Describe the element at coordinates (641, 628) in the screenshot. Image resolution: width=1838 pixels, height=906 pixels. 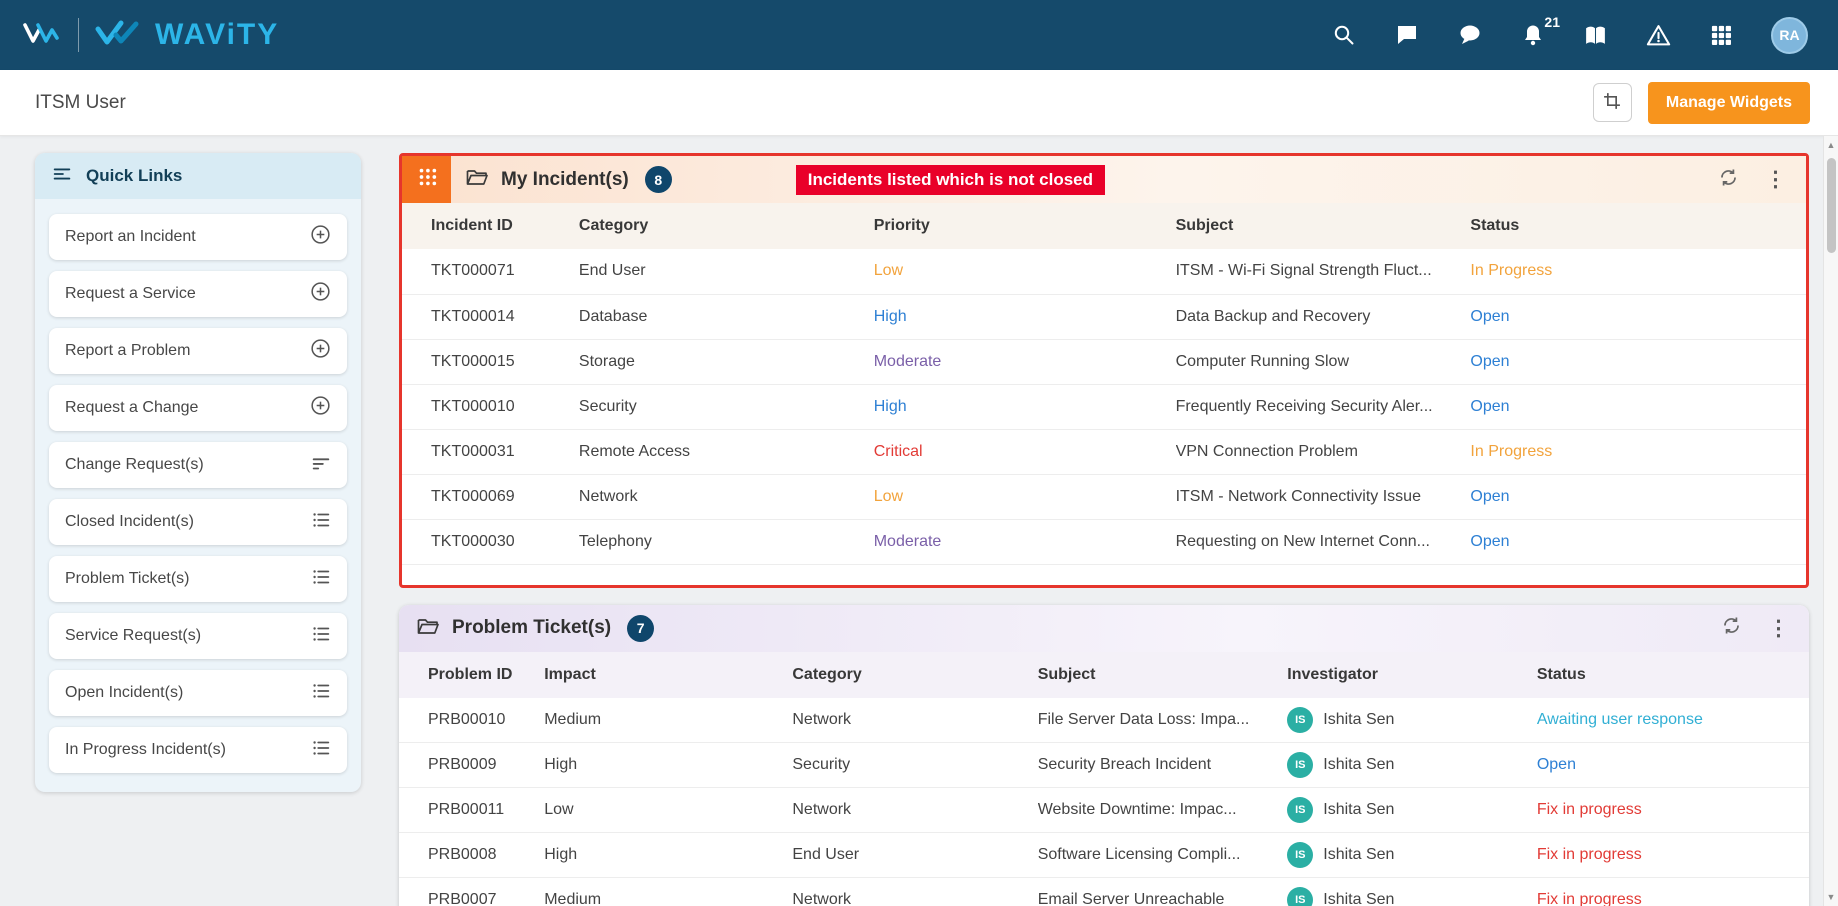
I see `problem-count-badge: 7` at that location.